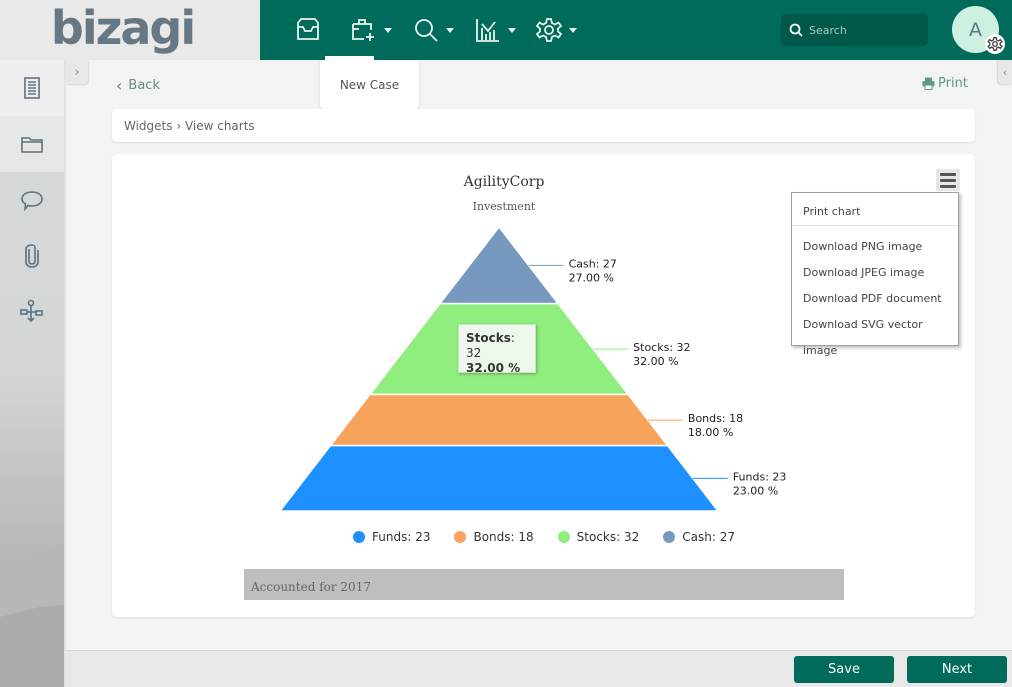 The width and height of the screenshot is (1012, 687). I want to click on pyramid-segment-bonds, so click(499, 420).